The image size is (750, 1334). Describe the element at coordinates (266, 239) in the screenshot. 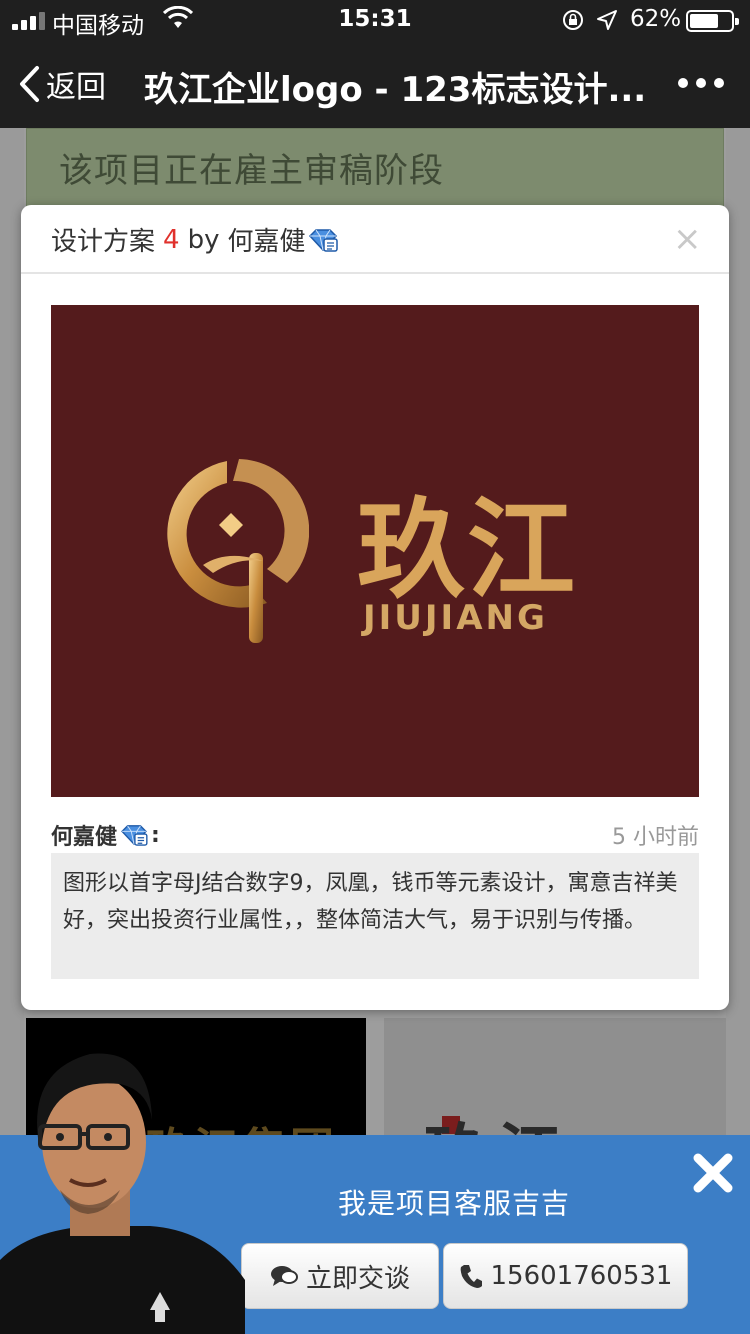

I see `designer-name: 何嘉健` at that location.